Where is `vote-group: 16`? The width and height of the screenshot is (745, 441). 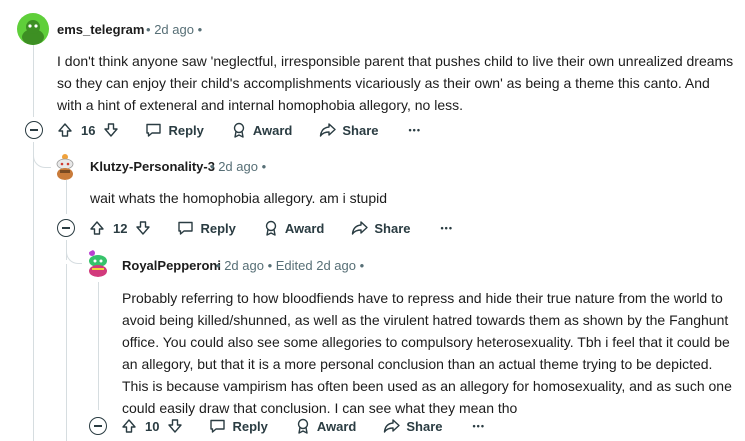 vote-group: 16 is located at coordinates (88, 130).